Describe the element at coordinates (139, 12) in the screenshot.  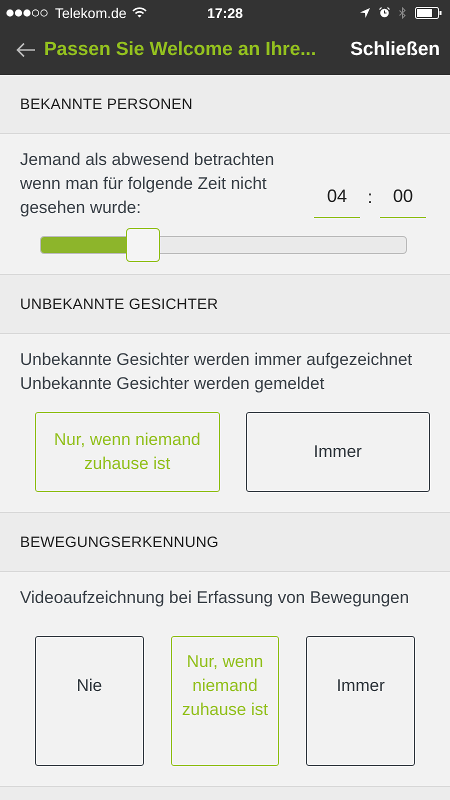
I see `wifi-icon` at that location.